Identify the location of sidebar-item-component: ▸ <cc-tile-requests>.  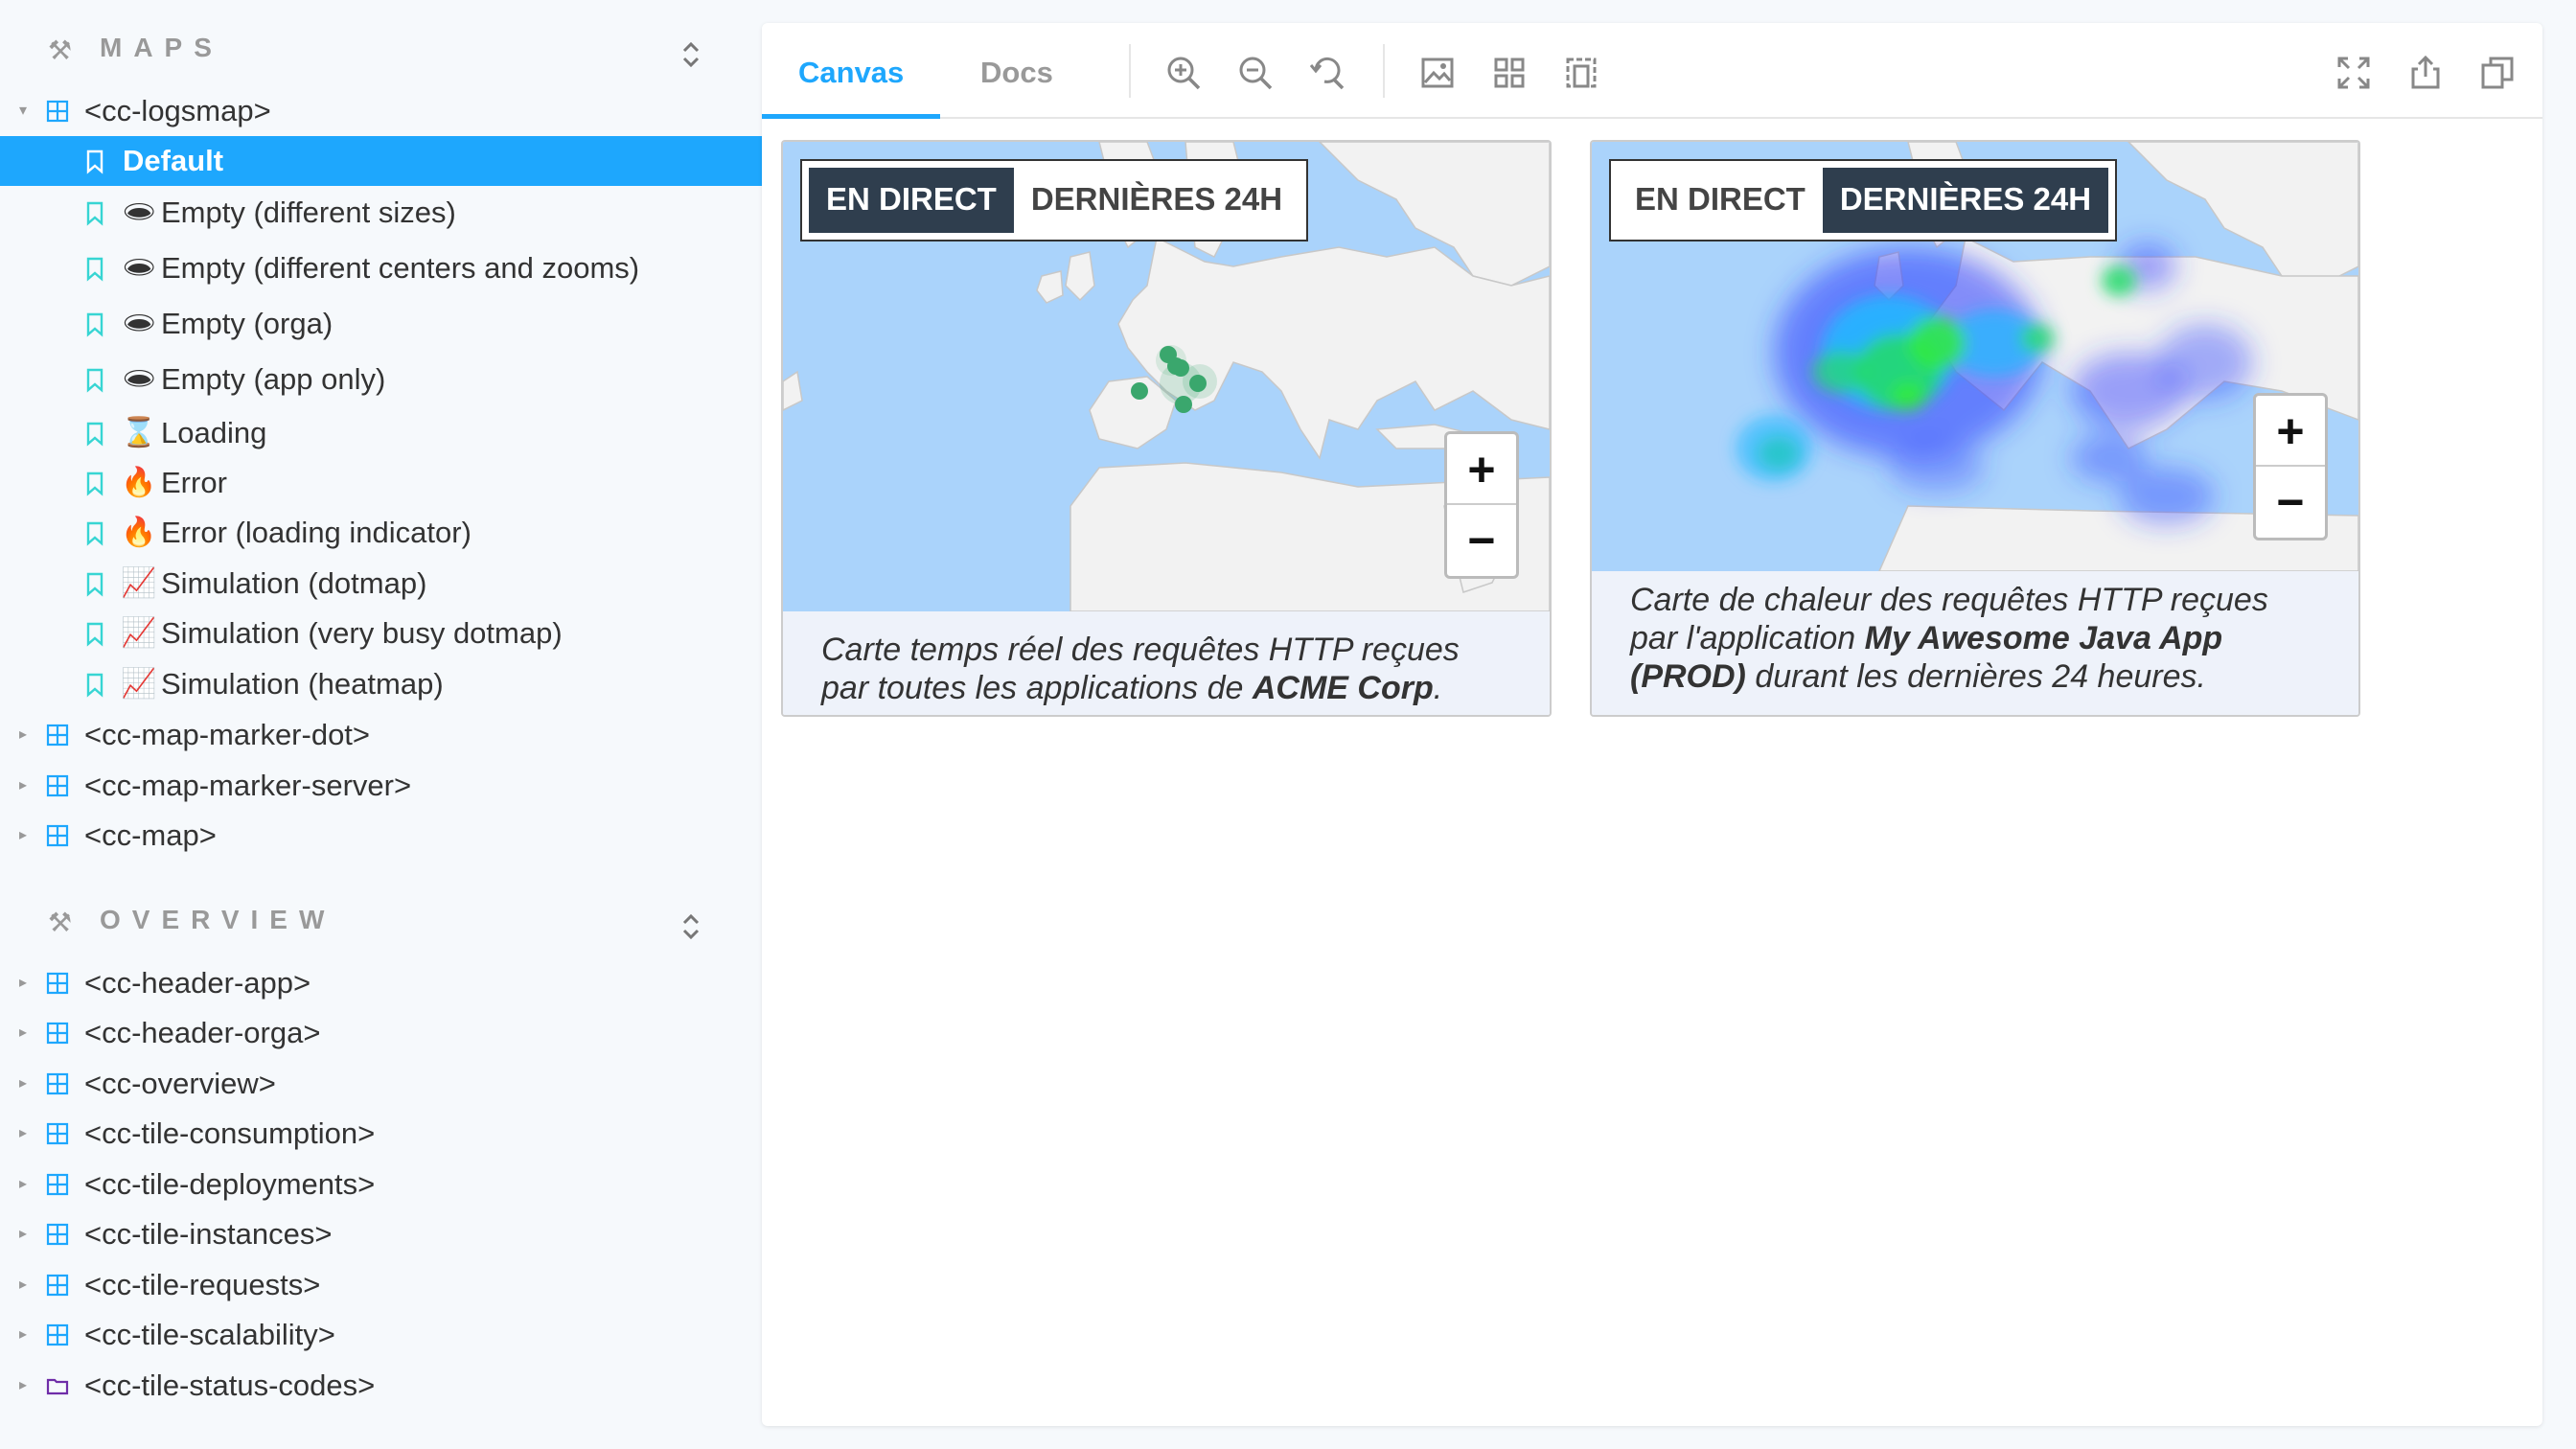
(381, 1285).